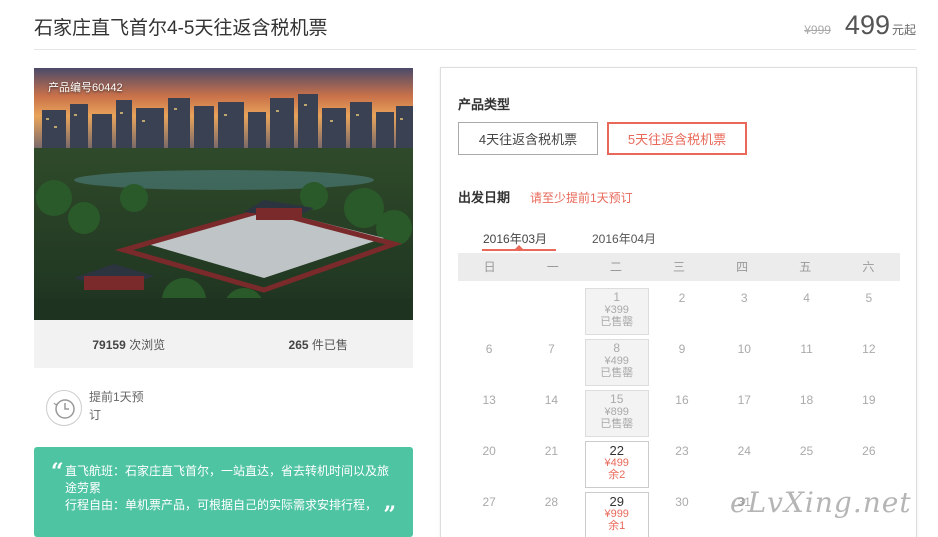 The height and width of the screenshot is (537, 938). What do you see at coordinates (817, 30) in the screenshot?
I see `original-price: ¥999` at bounding box center [817, 30].